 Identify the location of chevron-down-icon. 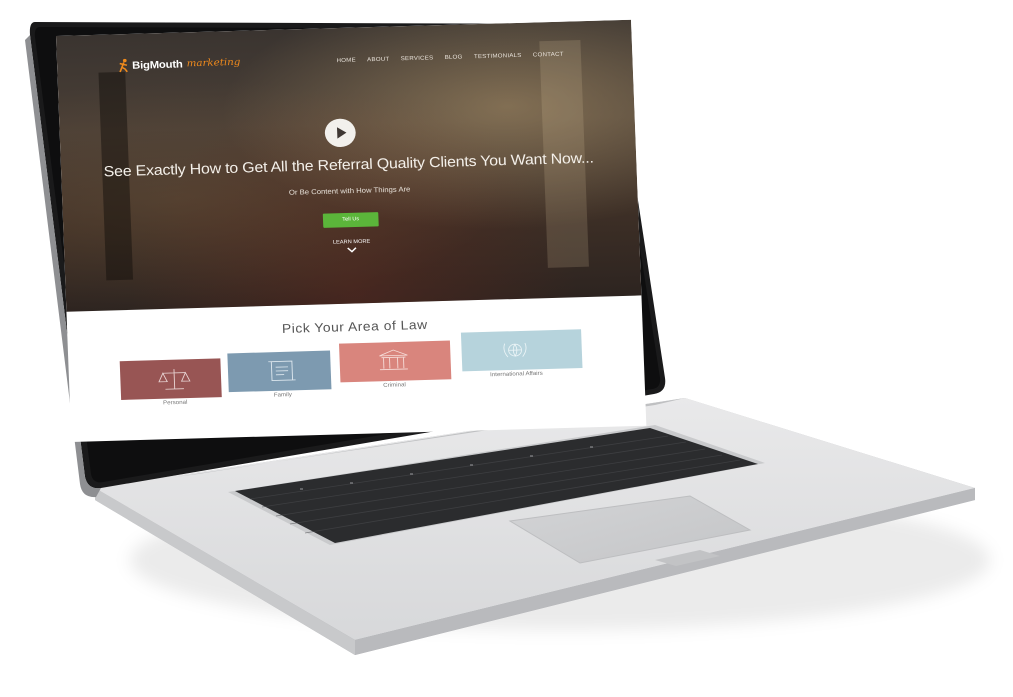
(352, 250).